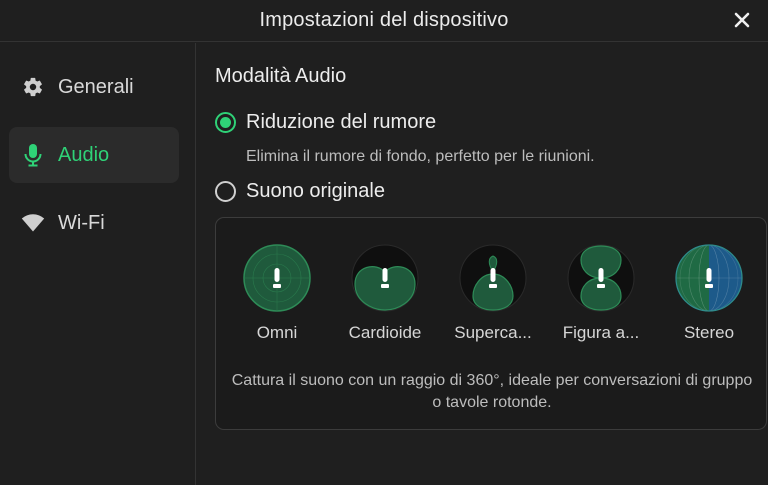 The height and width of the screenshot is (485, 768). What do you see at coordinates (601, 278) in the screenshot?
I see `figure-eight-pattern-icon` at bounding box center [601, 278].